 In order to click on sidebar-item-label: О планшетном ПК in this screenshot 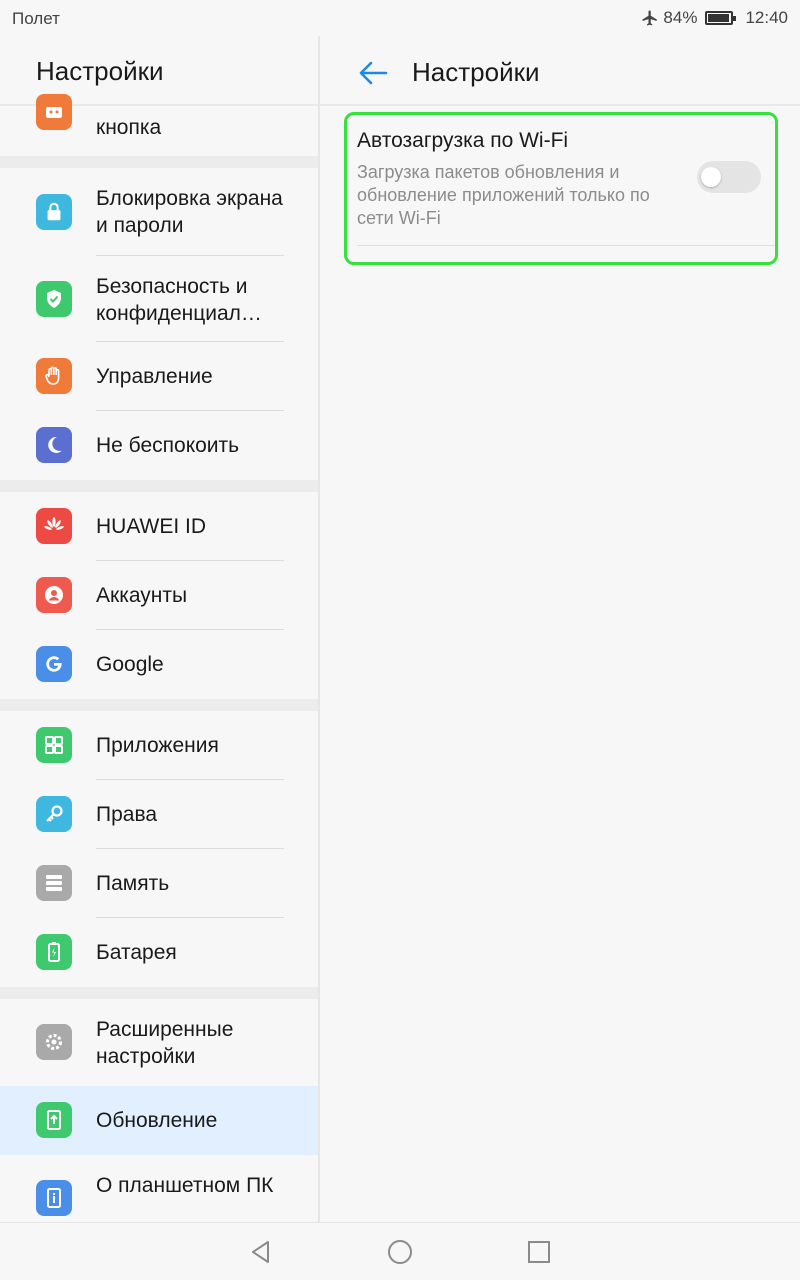, I will do `click(185, 1185)`.